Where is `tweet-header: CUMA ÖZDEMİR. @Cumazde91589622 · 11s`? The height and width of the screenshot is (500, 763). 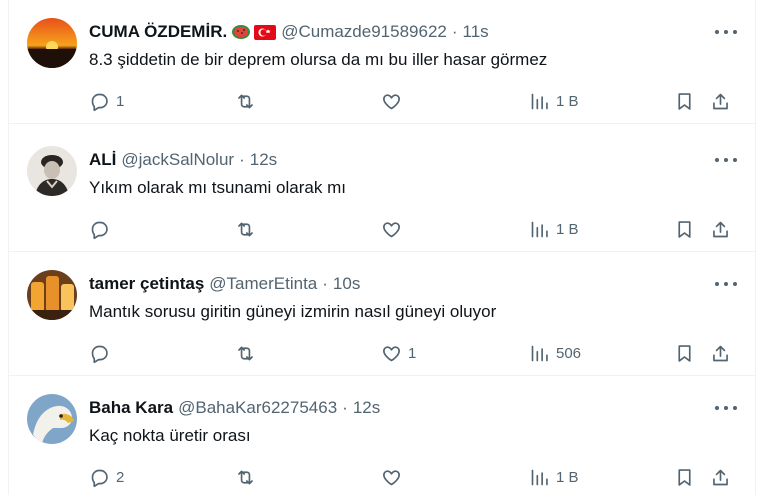
tweet-header: CUMA ÖZDEMİR. @Cumazde91589622 · 11s is located at coordinates (289, 32).